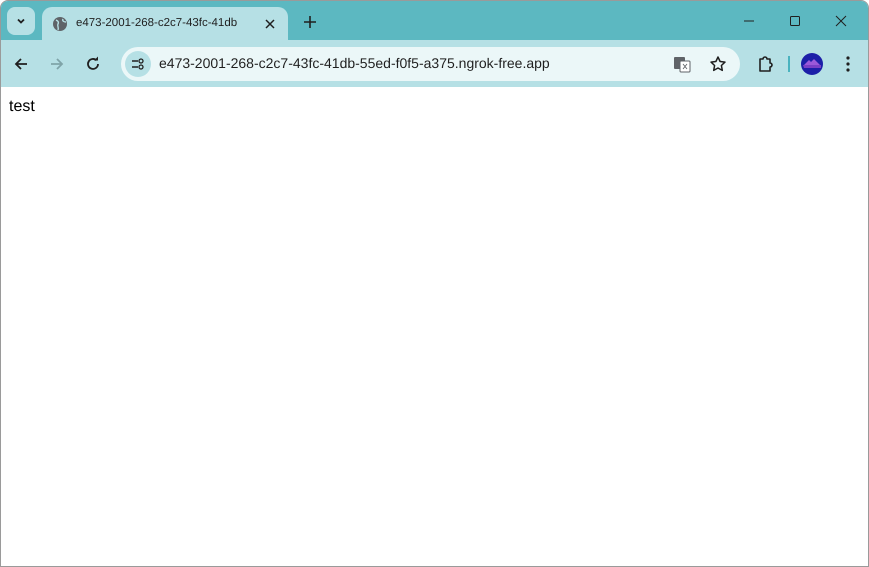 The image size is (869, 567). What do you see at coordinates (21, 64) in the screenshot?
I see `back-arrow-icon` at bounding box center [21, 64].